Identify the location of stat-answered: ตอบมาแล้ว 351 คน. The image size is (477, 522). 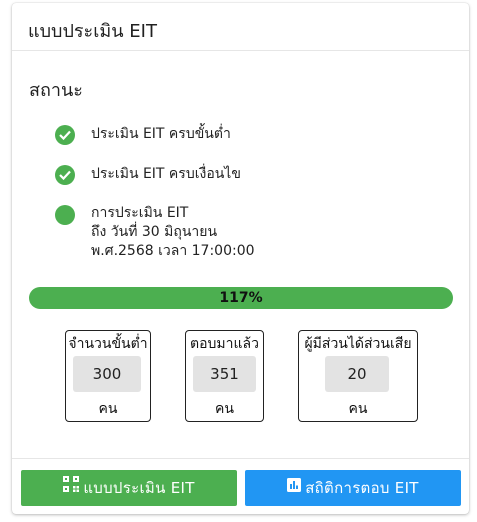
(224, 376).